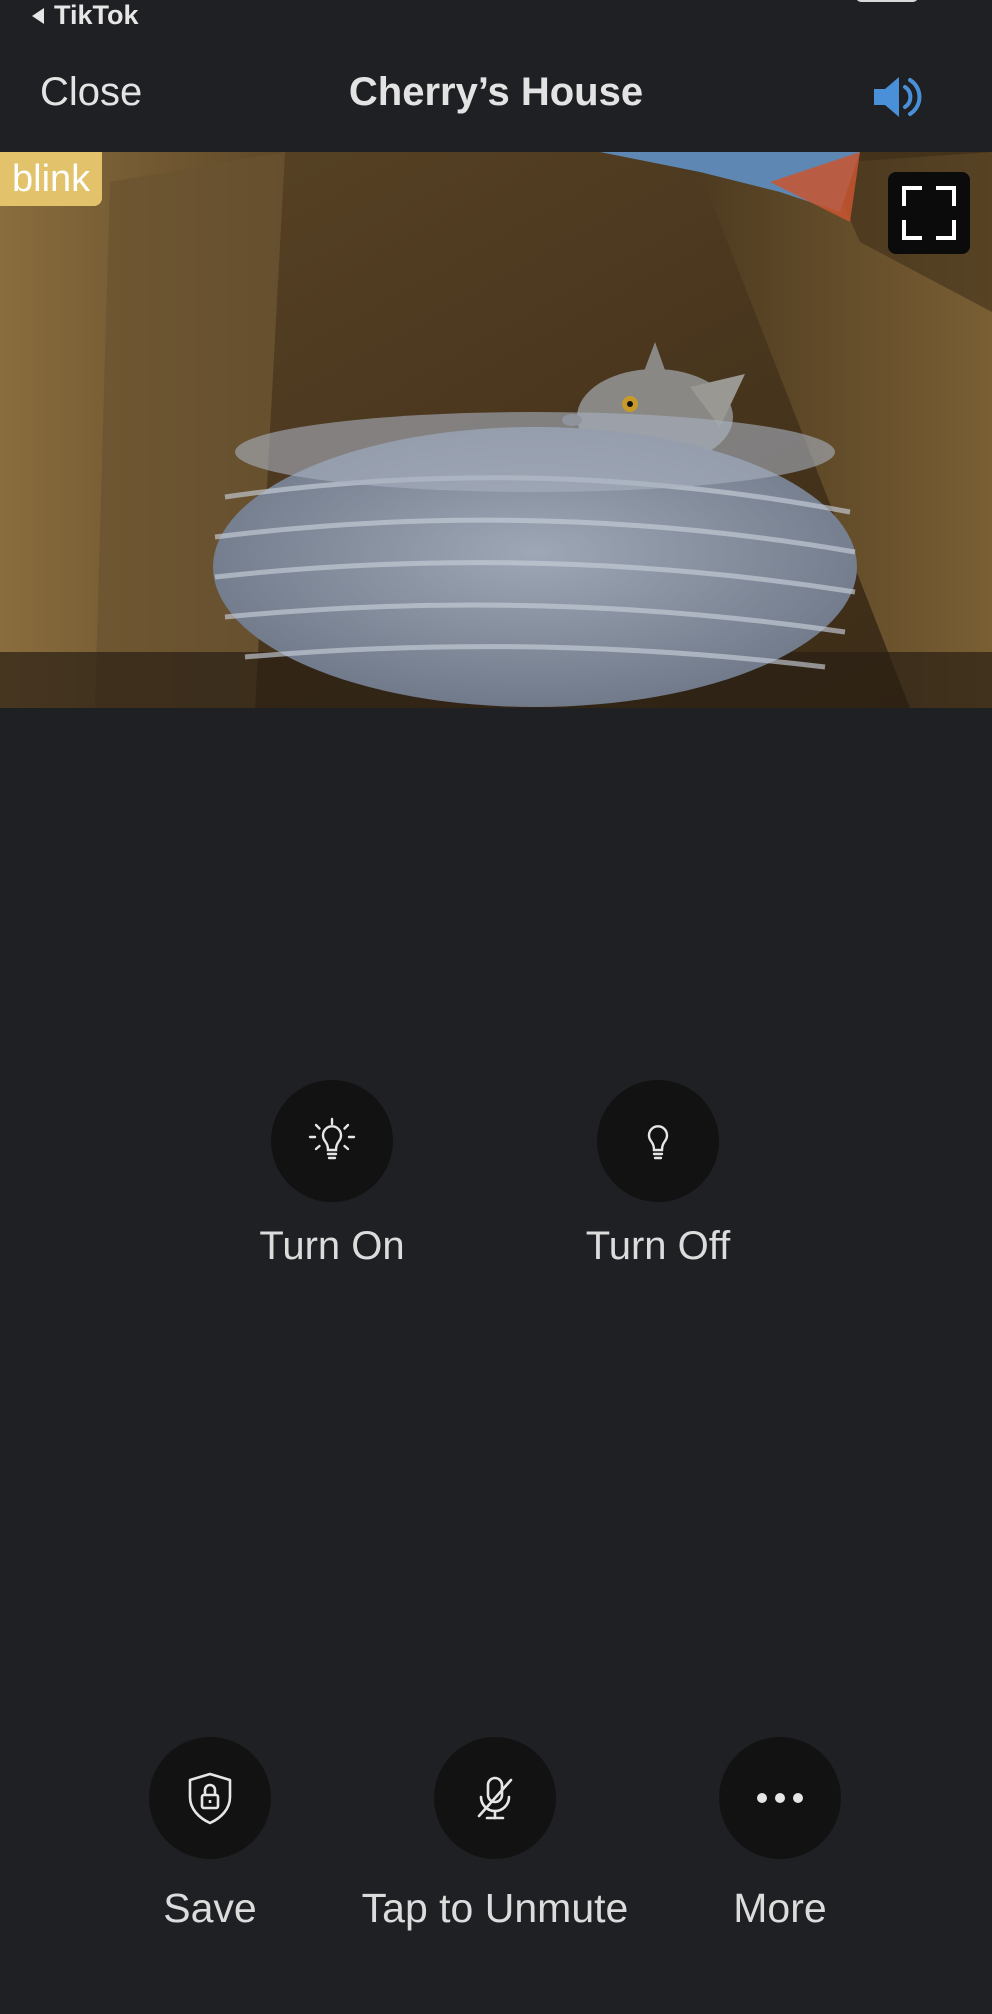 The height and width of the screenshot is (2014, 992). I want to click on shield-lock-icon, so click(210, 1798).